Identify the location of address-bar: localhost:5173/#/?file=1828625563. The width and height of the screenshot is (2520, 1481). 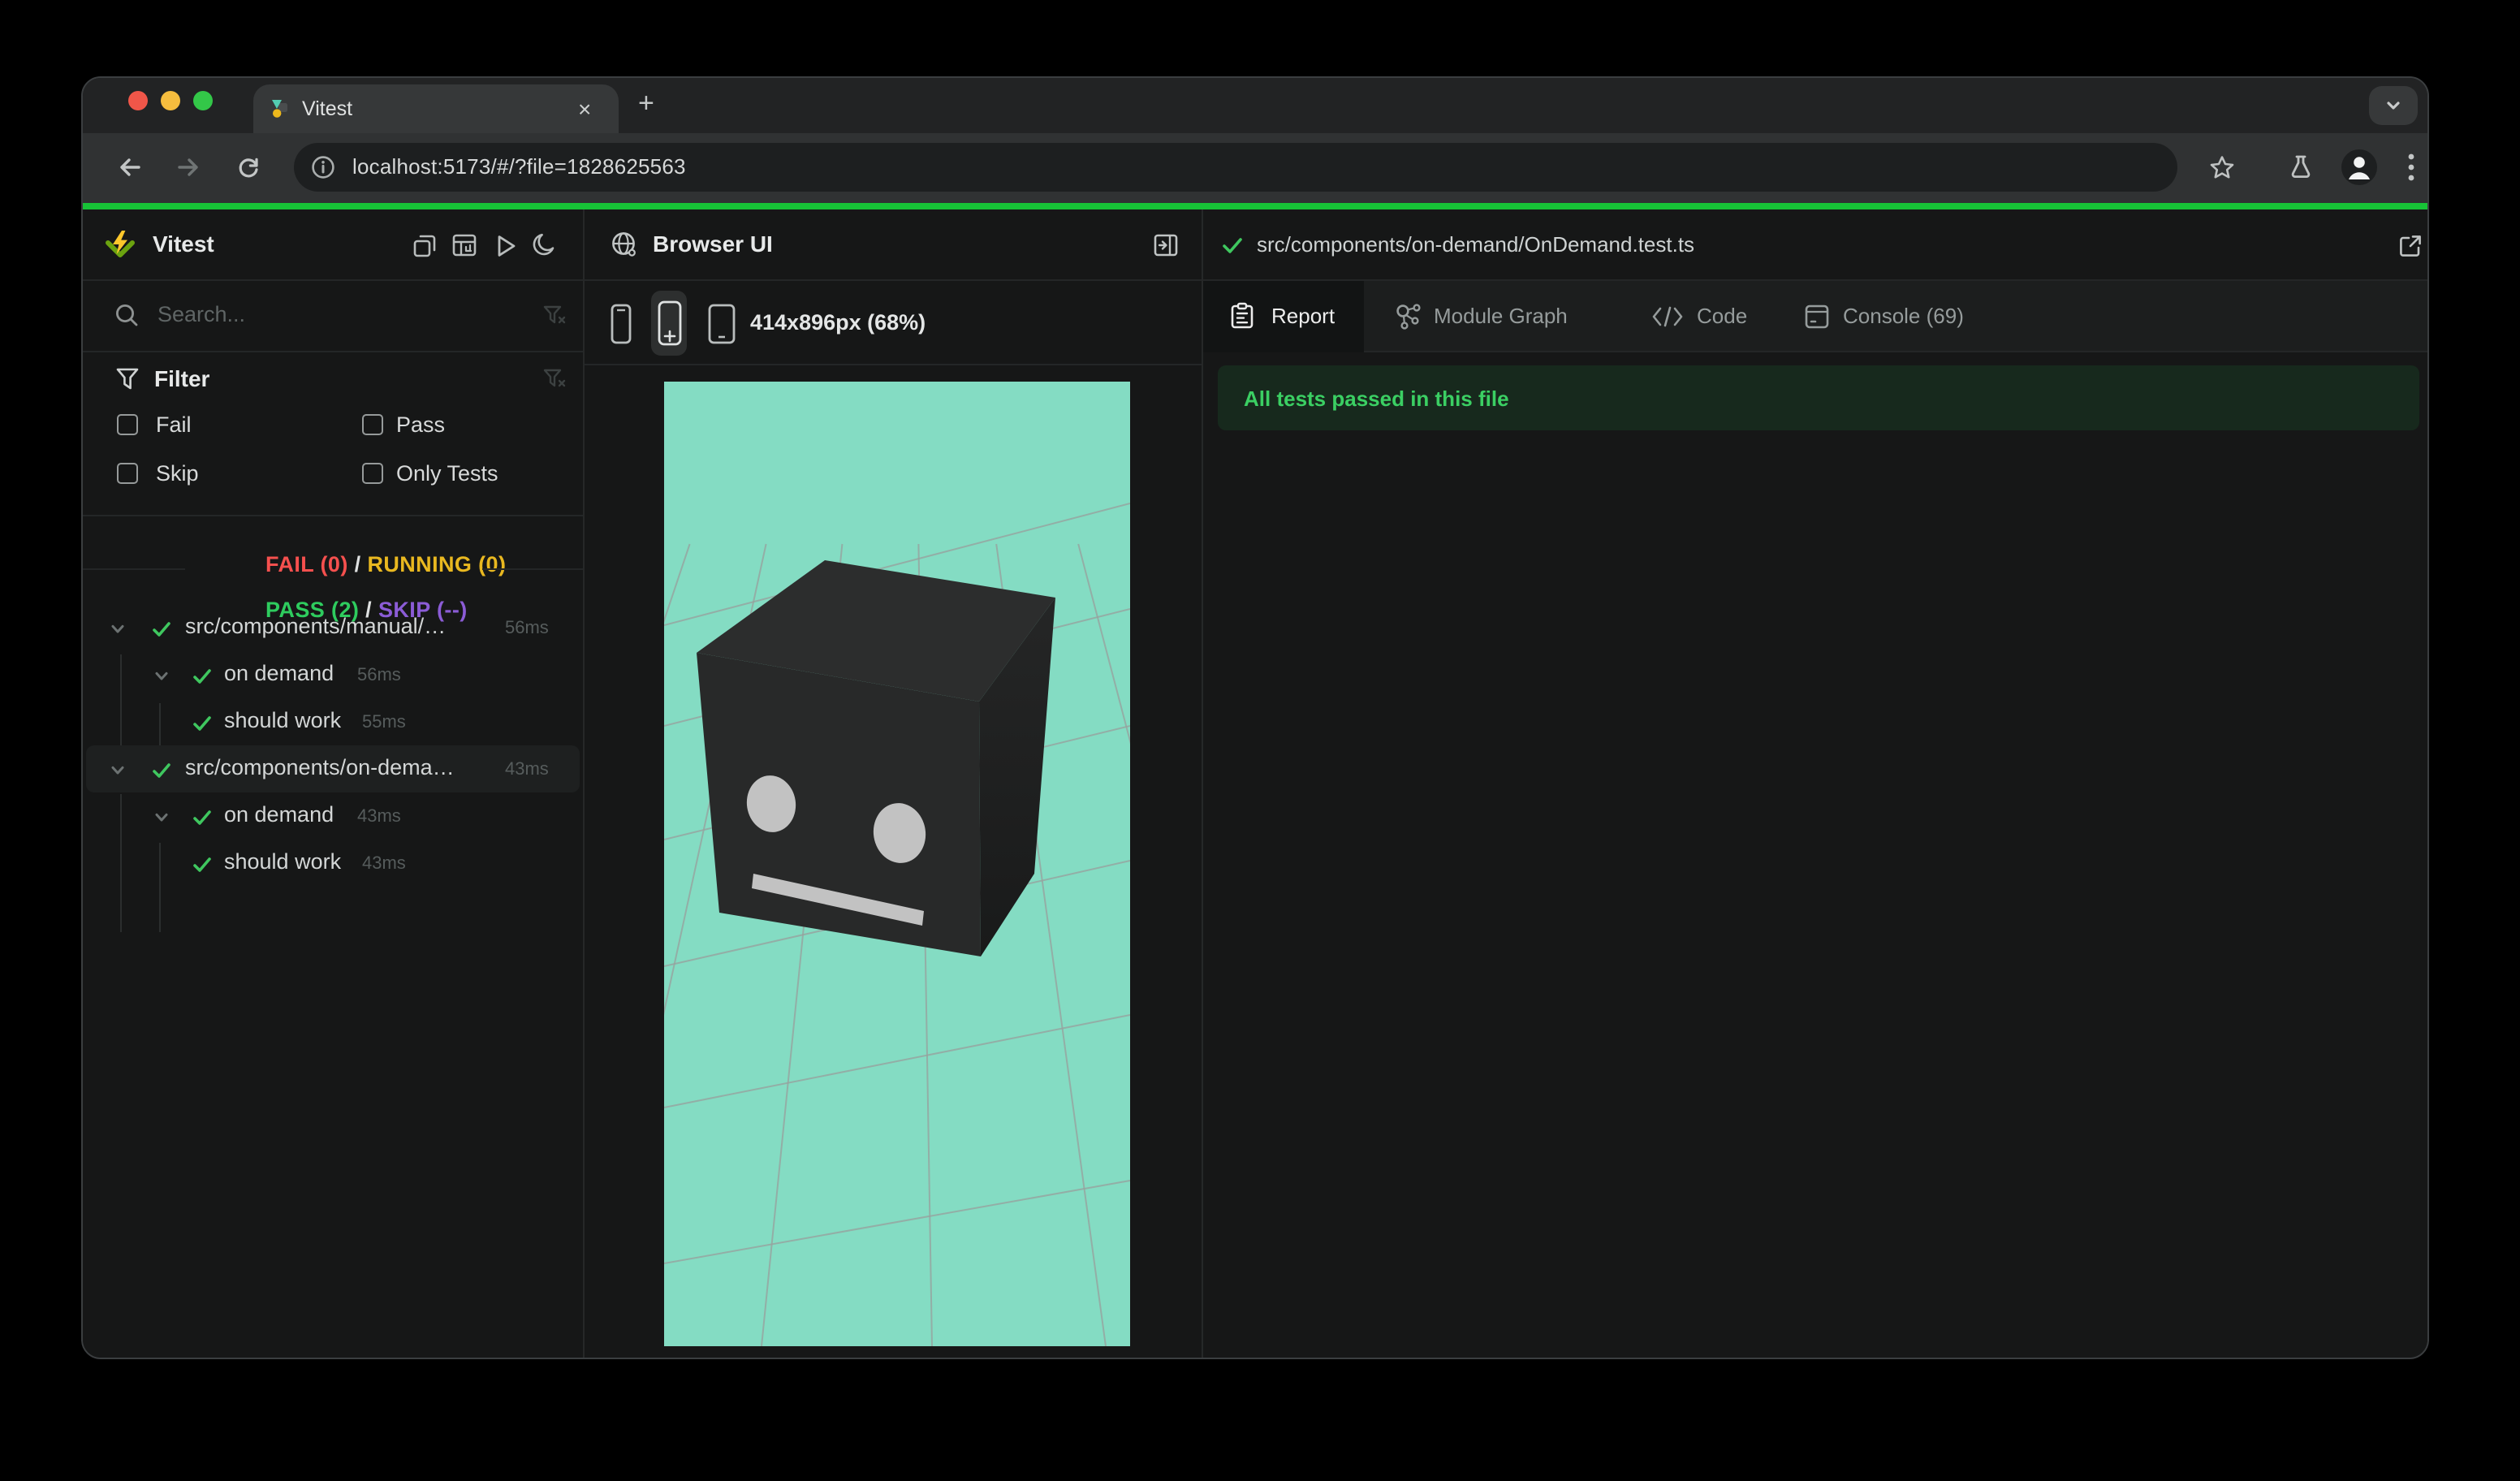
(1235, 167).